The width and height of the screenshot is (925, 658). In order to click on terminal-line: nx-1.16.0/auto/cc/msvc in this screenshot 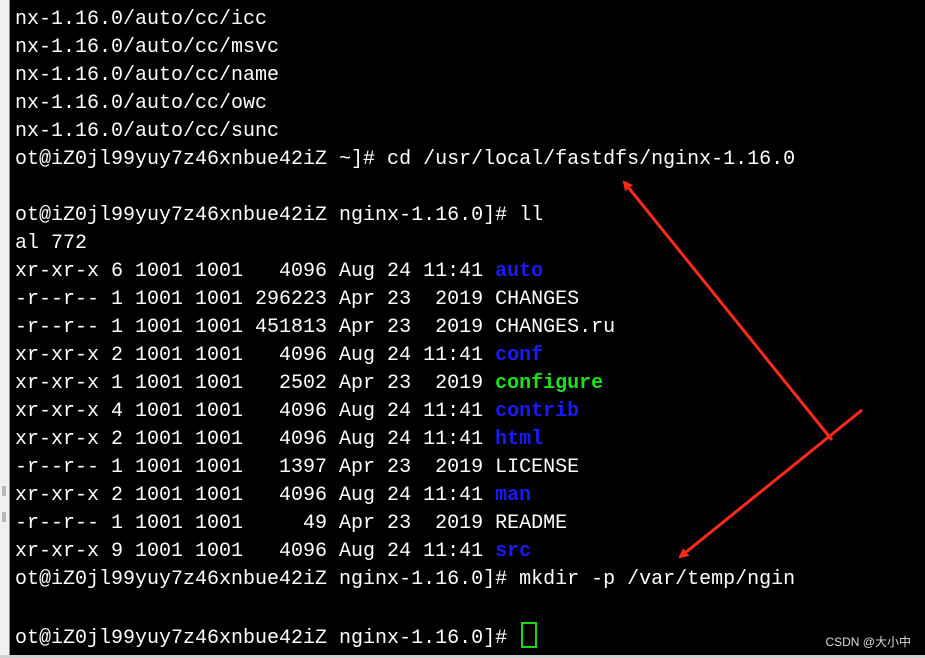, I will do `click(470, 48)`.